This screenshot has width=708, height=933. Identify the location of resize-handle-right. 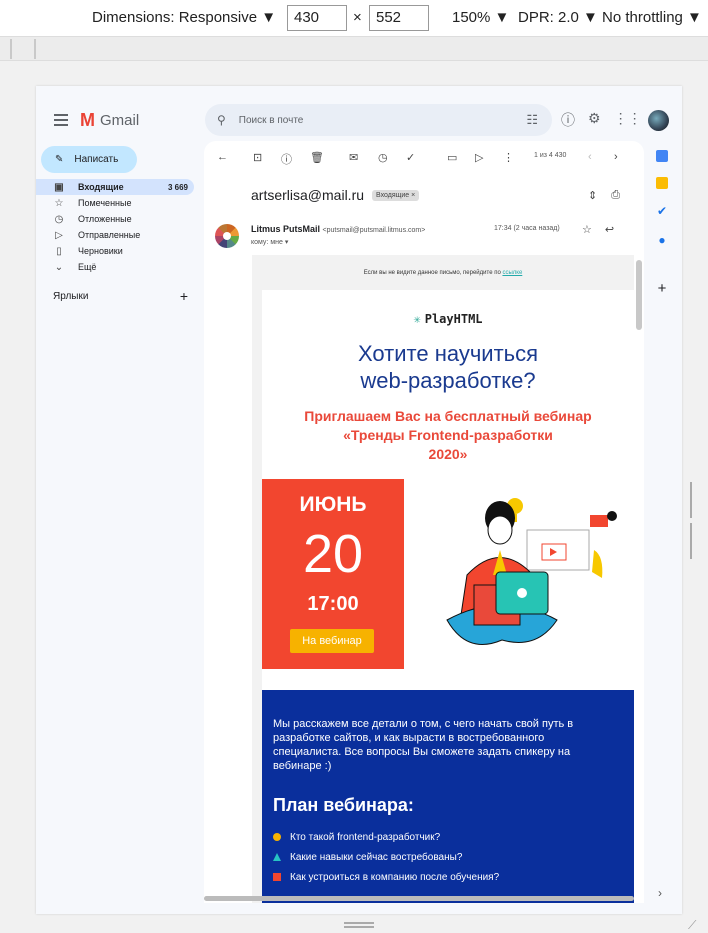
(693, 520).